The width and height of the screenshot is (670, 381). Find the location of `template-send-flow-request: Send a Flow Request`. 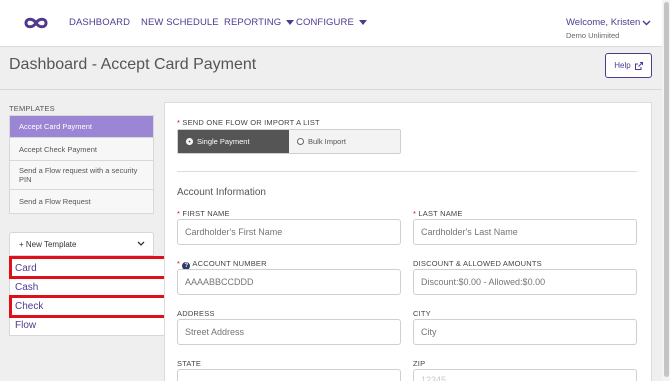

template-send-flow-request: Send a Flow Request is located at coordinates (81, 201).